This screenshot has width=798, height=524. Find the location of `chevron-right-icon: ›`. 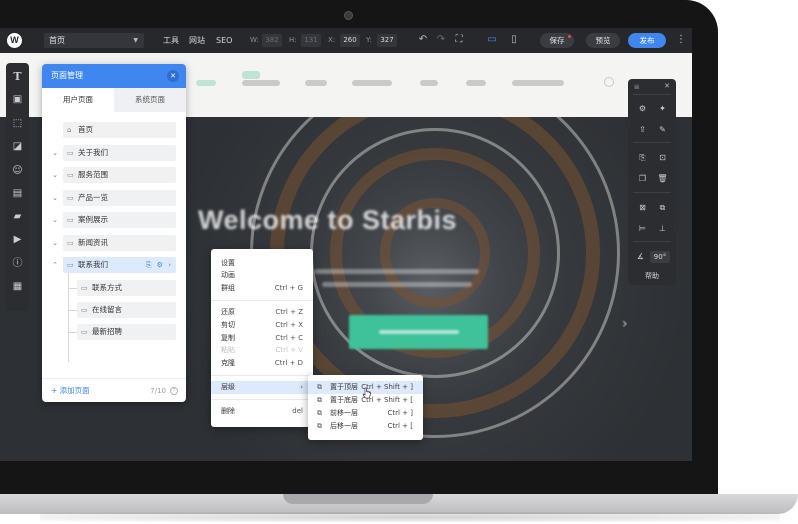

chevron-right-icon: › is located at coordinates (169, 265).